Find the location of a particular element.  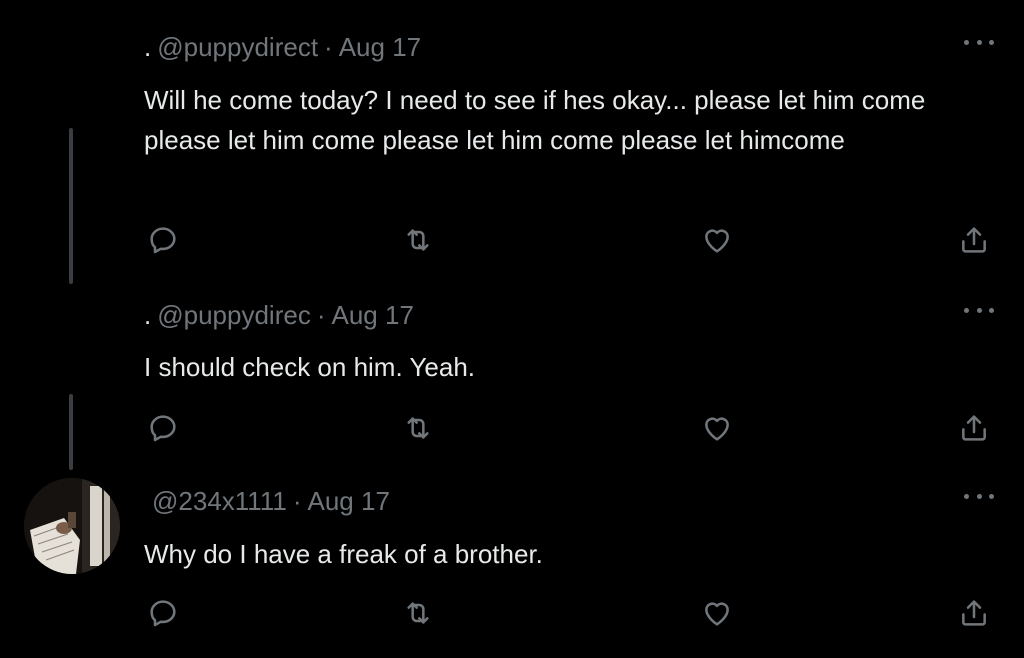

tweet-header: @234x1111 · Aug 17 is located at coordinates (271, 501).